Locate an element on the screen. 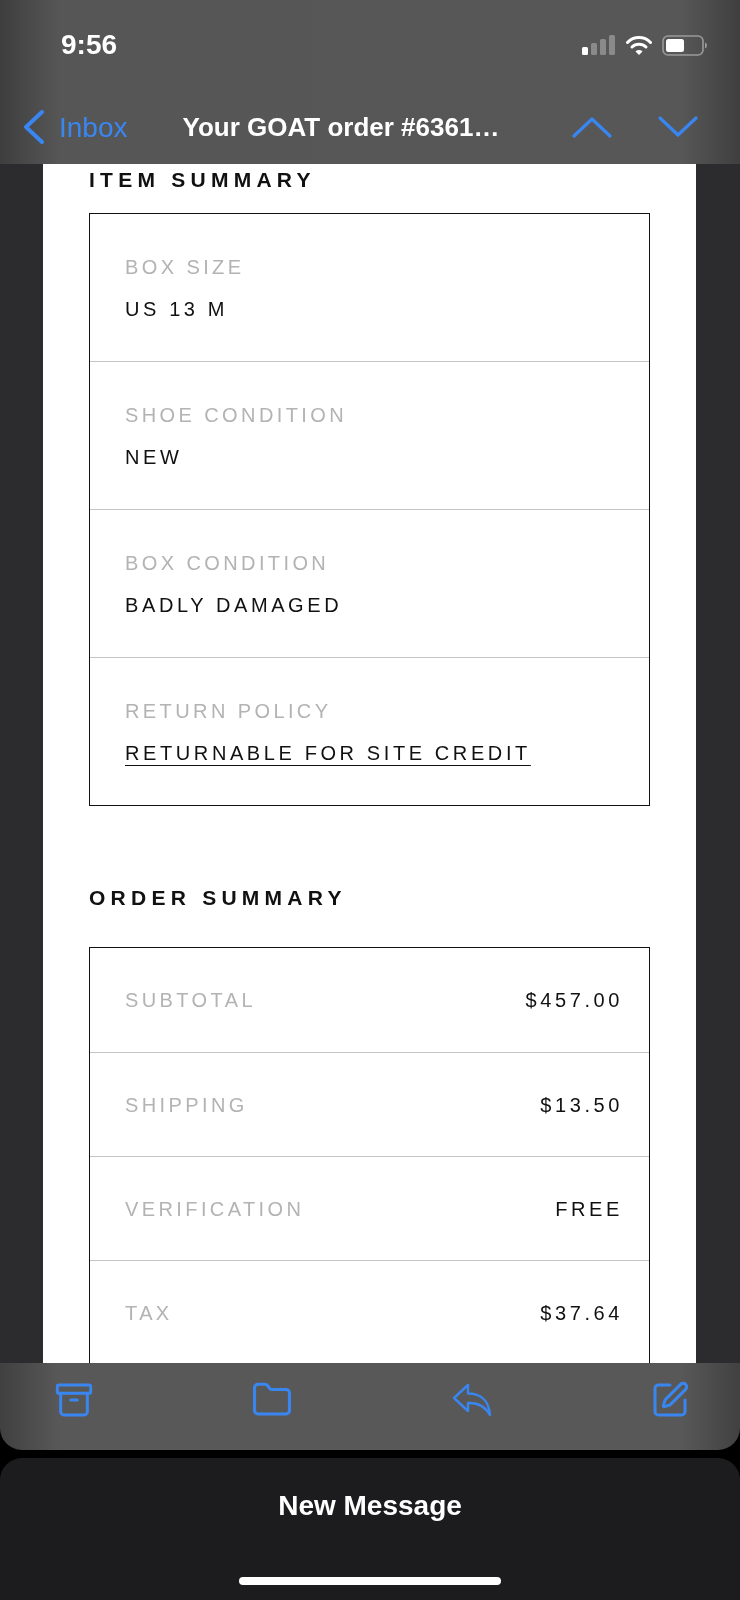  compose-sheet: New Message is located at coordinates (370, 1529).